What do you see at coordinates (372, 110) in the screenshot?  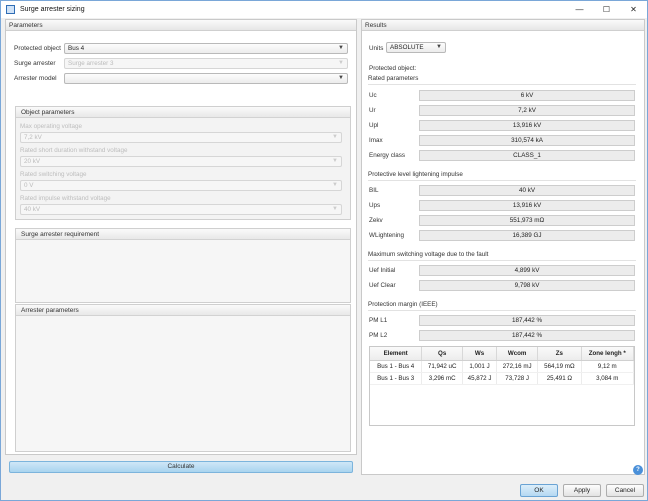 I see `ur-label: Ur` at bounding box center [372, 110].